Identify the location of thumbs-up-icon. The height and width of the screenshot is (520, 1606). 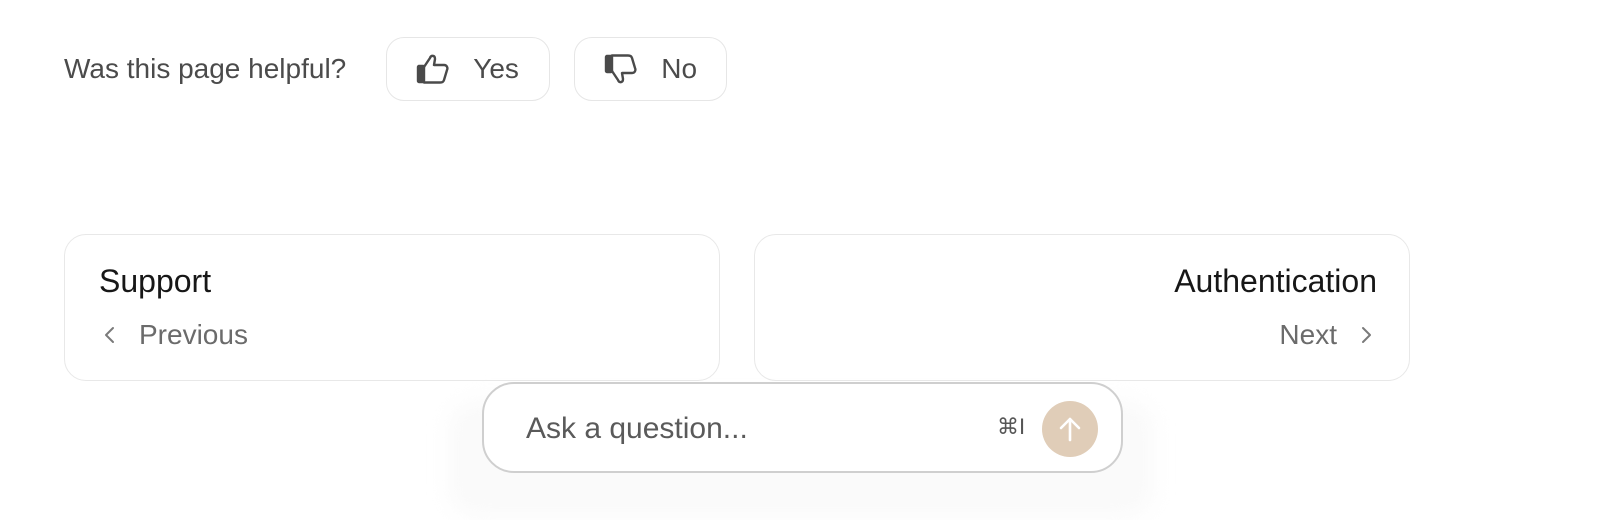
(433, 69).